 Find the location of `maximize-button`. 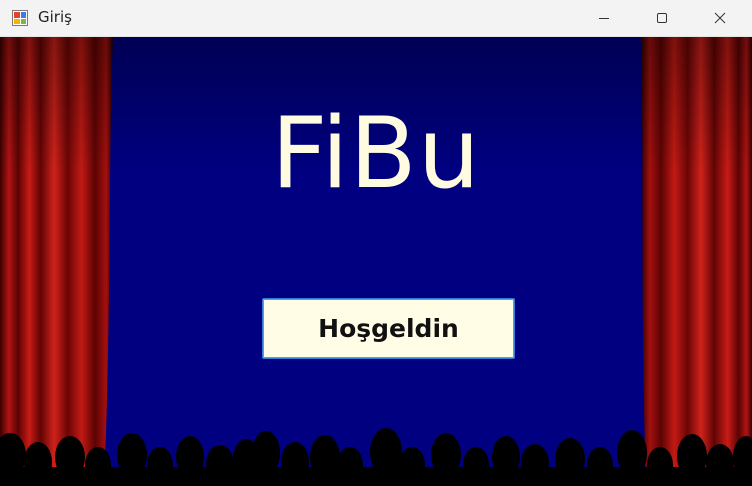

maximize-button is located at coordinates (662, 18).